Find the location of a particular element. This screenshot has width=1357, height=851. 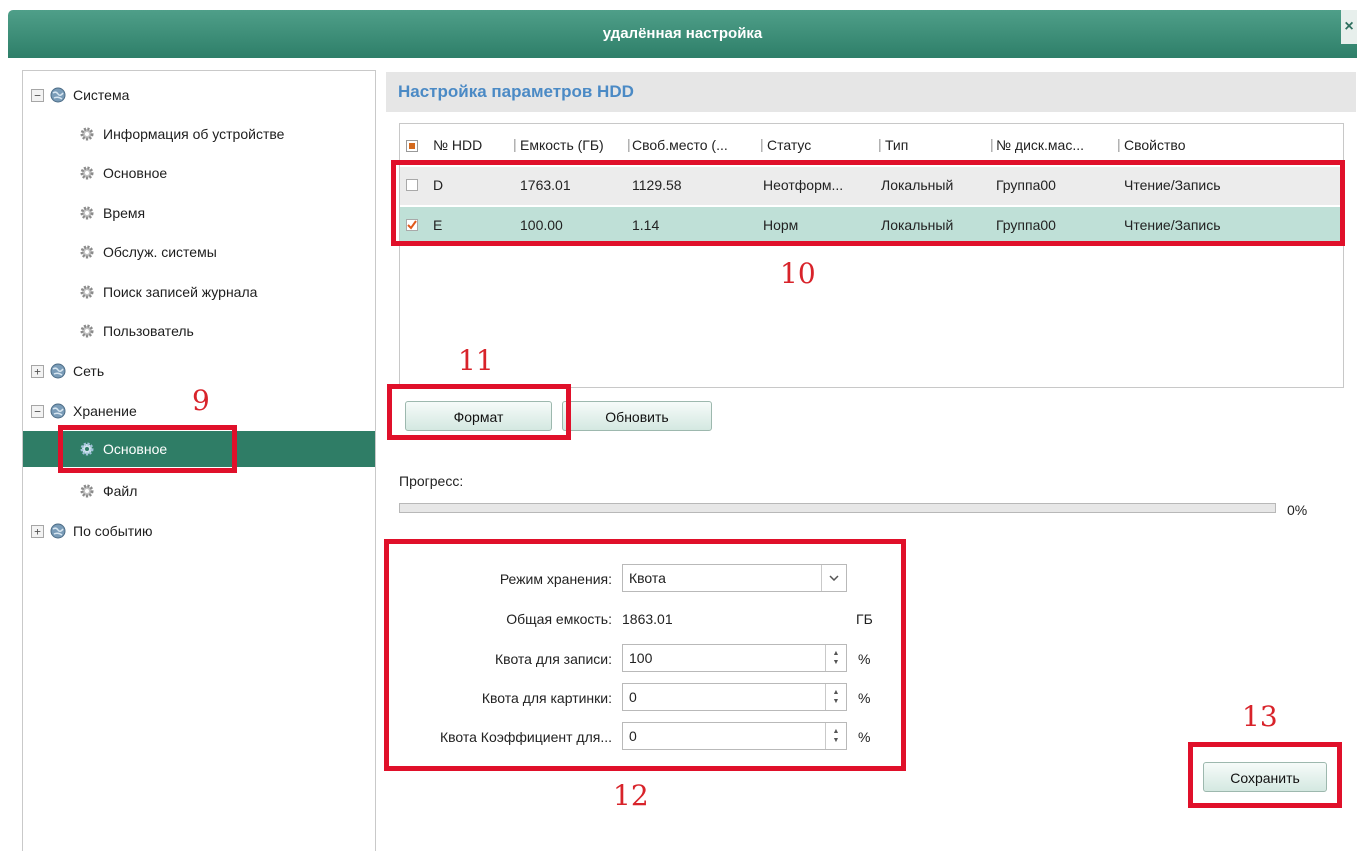

tree-item-user: Пользователь is located at coordinates (136, 331).